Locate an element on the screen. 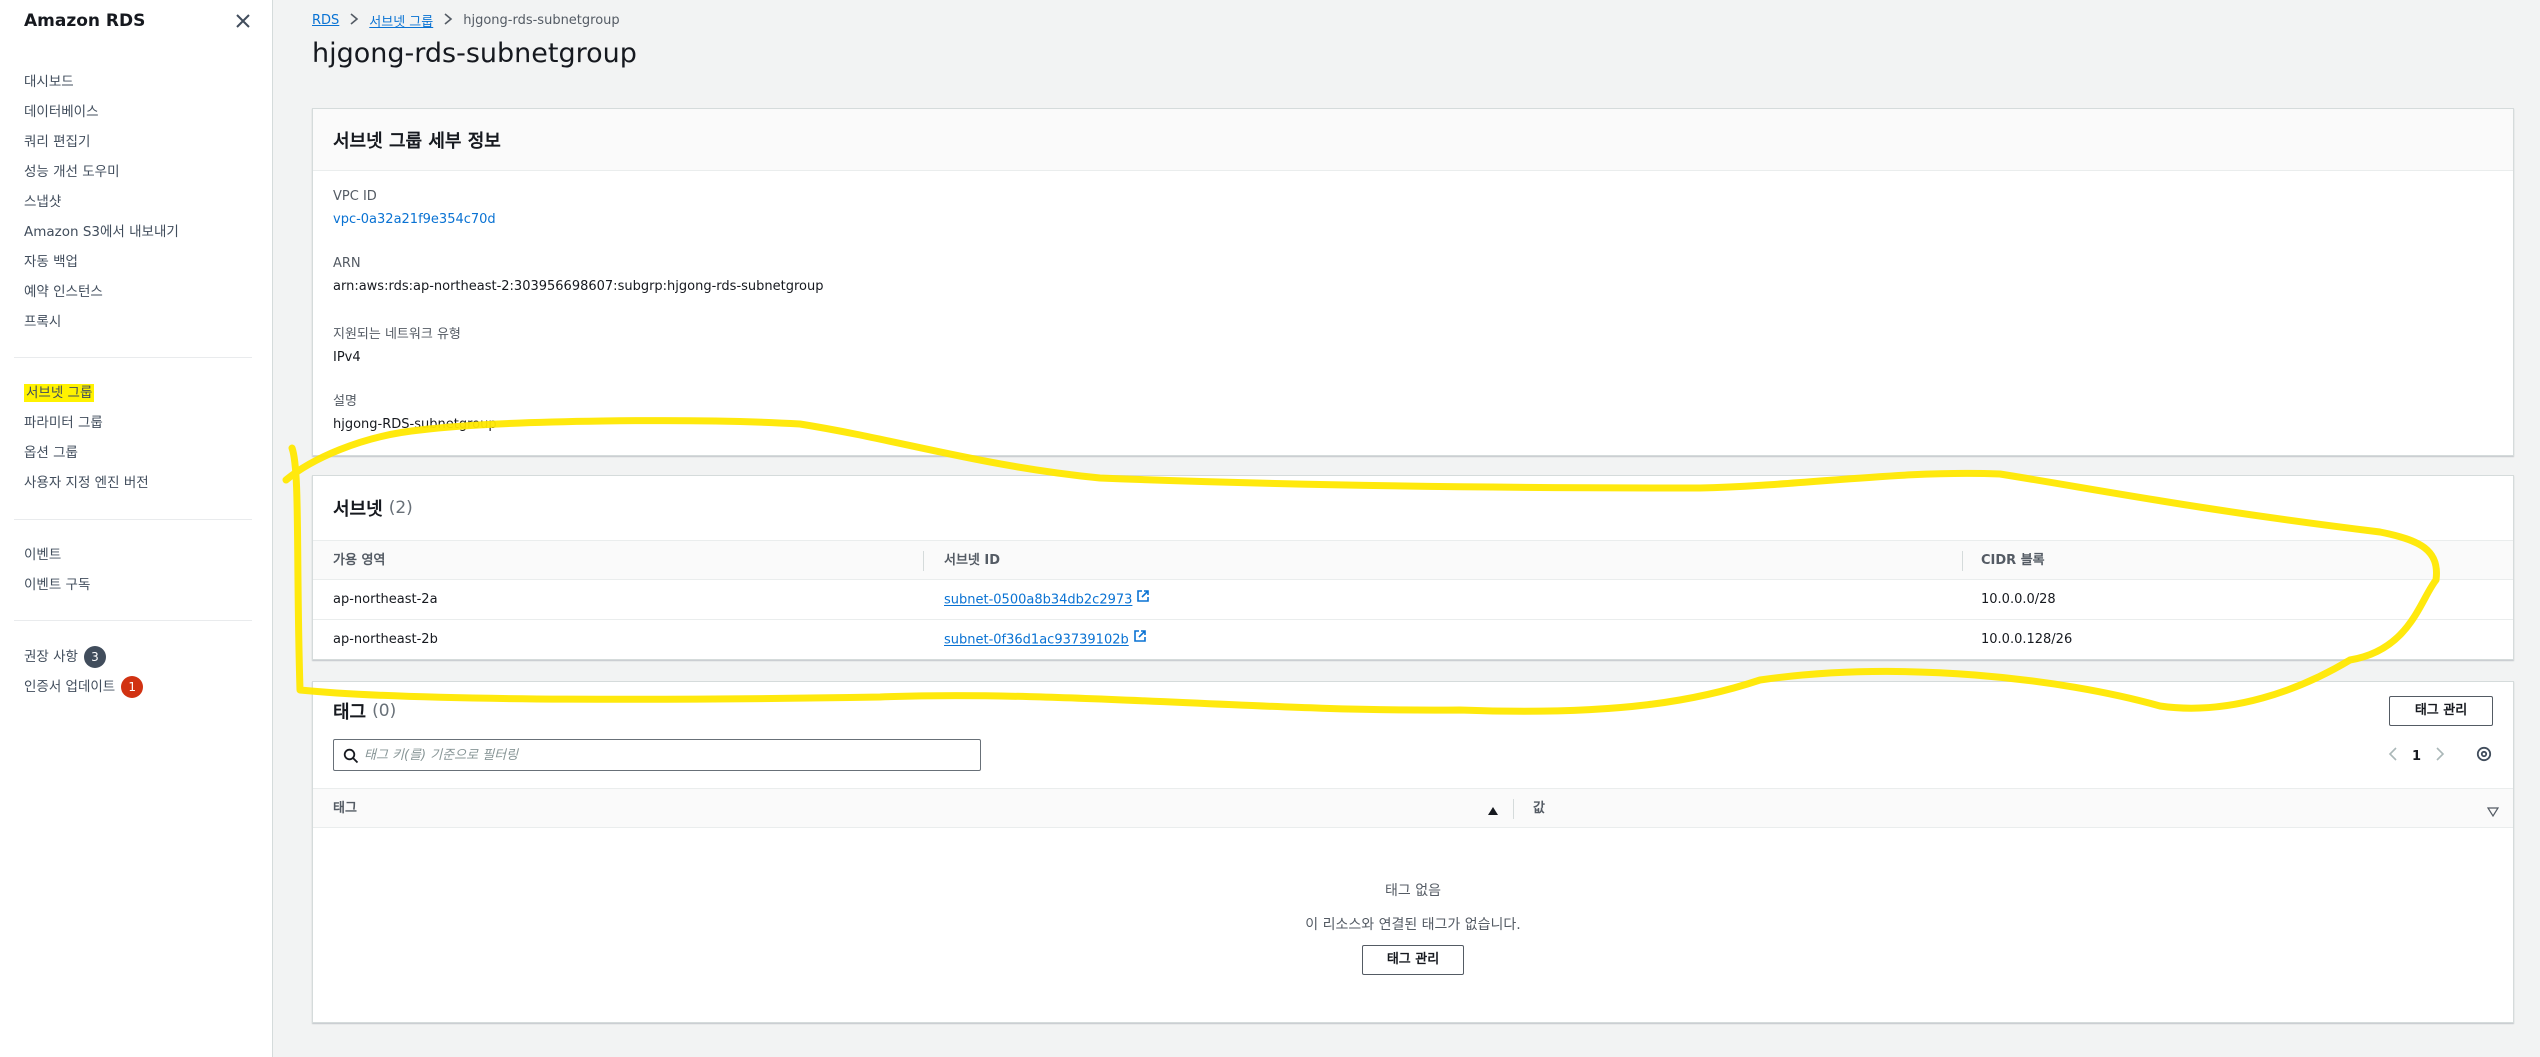  col-tag-value: 값 is located at coordinates (1539, 809).